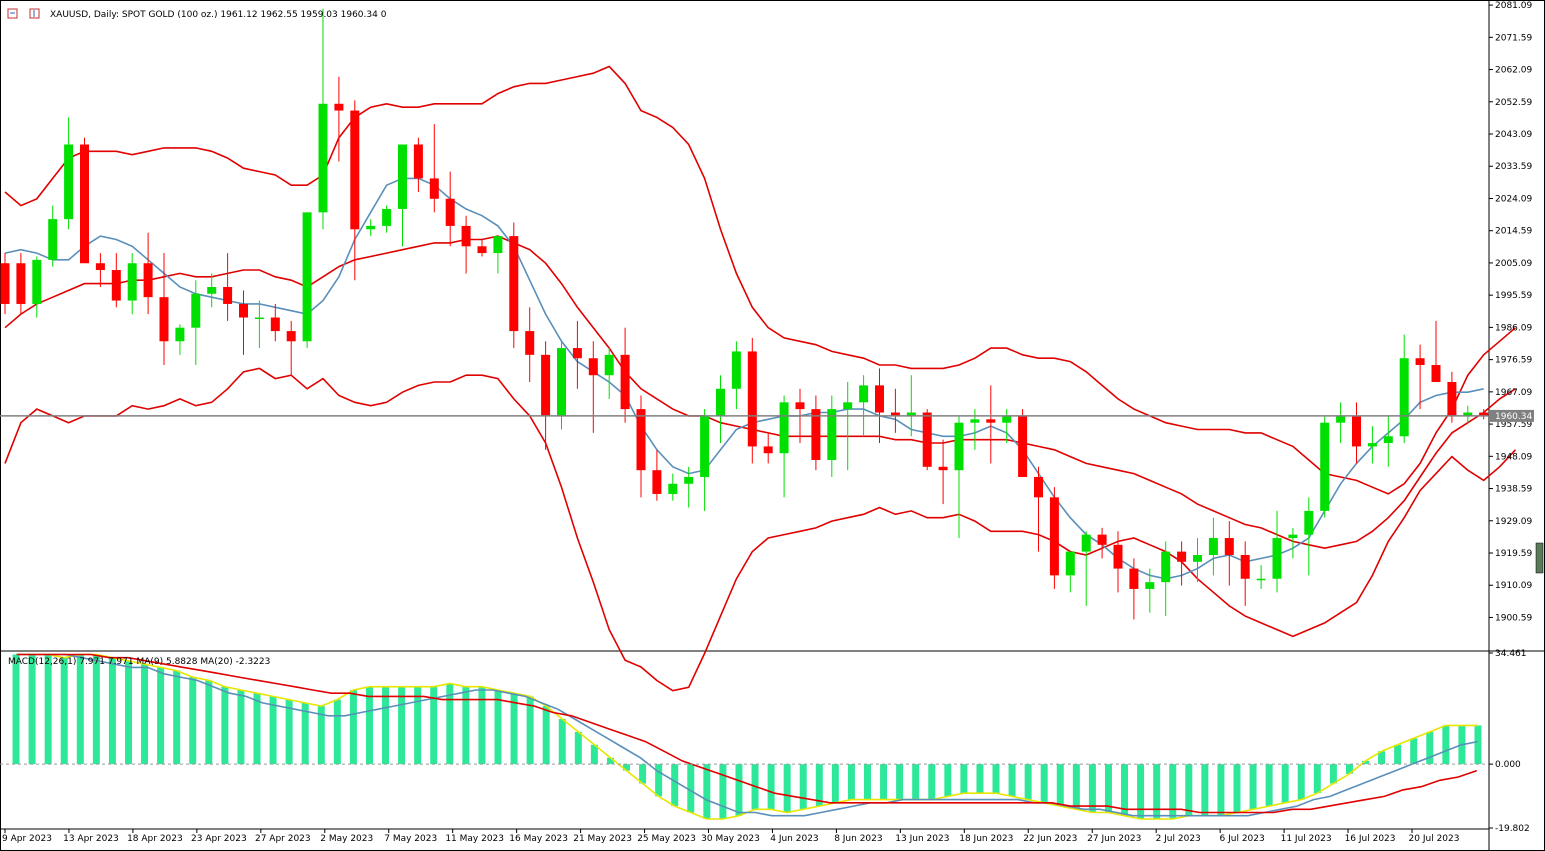  I want to click on price-tick-label: 2062.09, so click(1513, 71).